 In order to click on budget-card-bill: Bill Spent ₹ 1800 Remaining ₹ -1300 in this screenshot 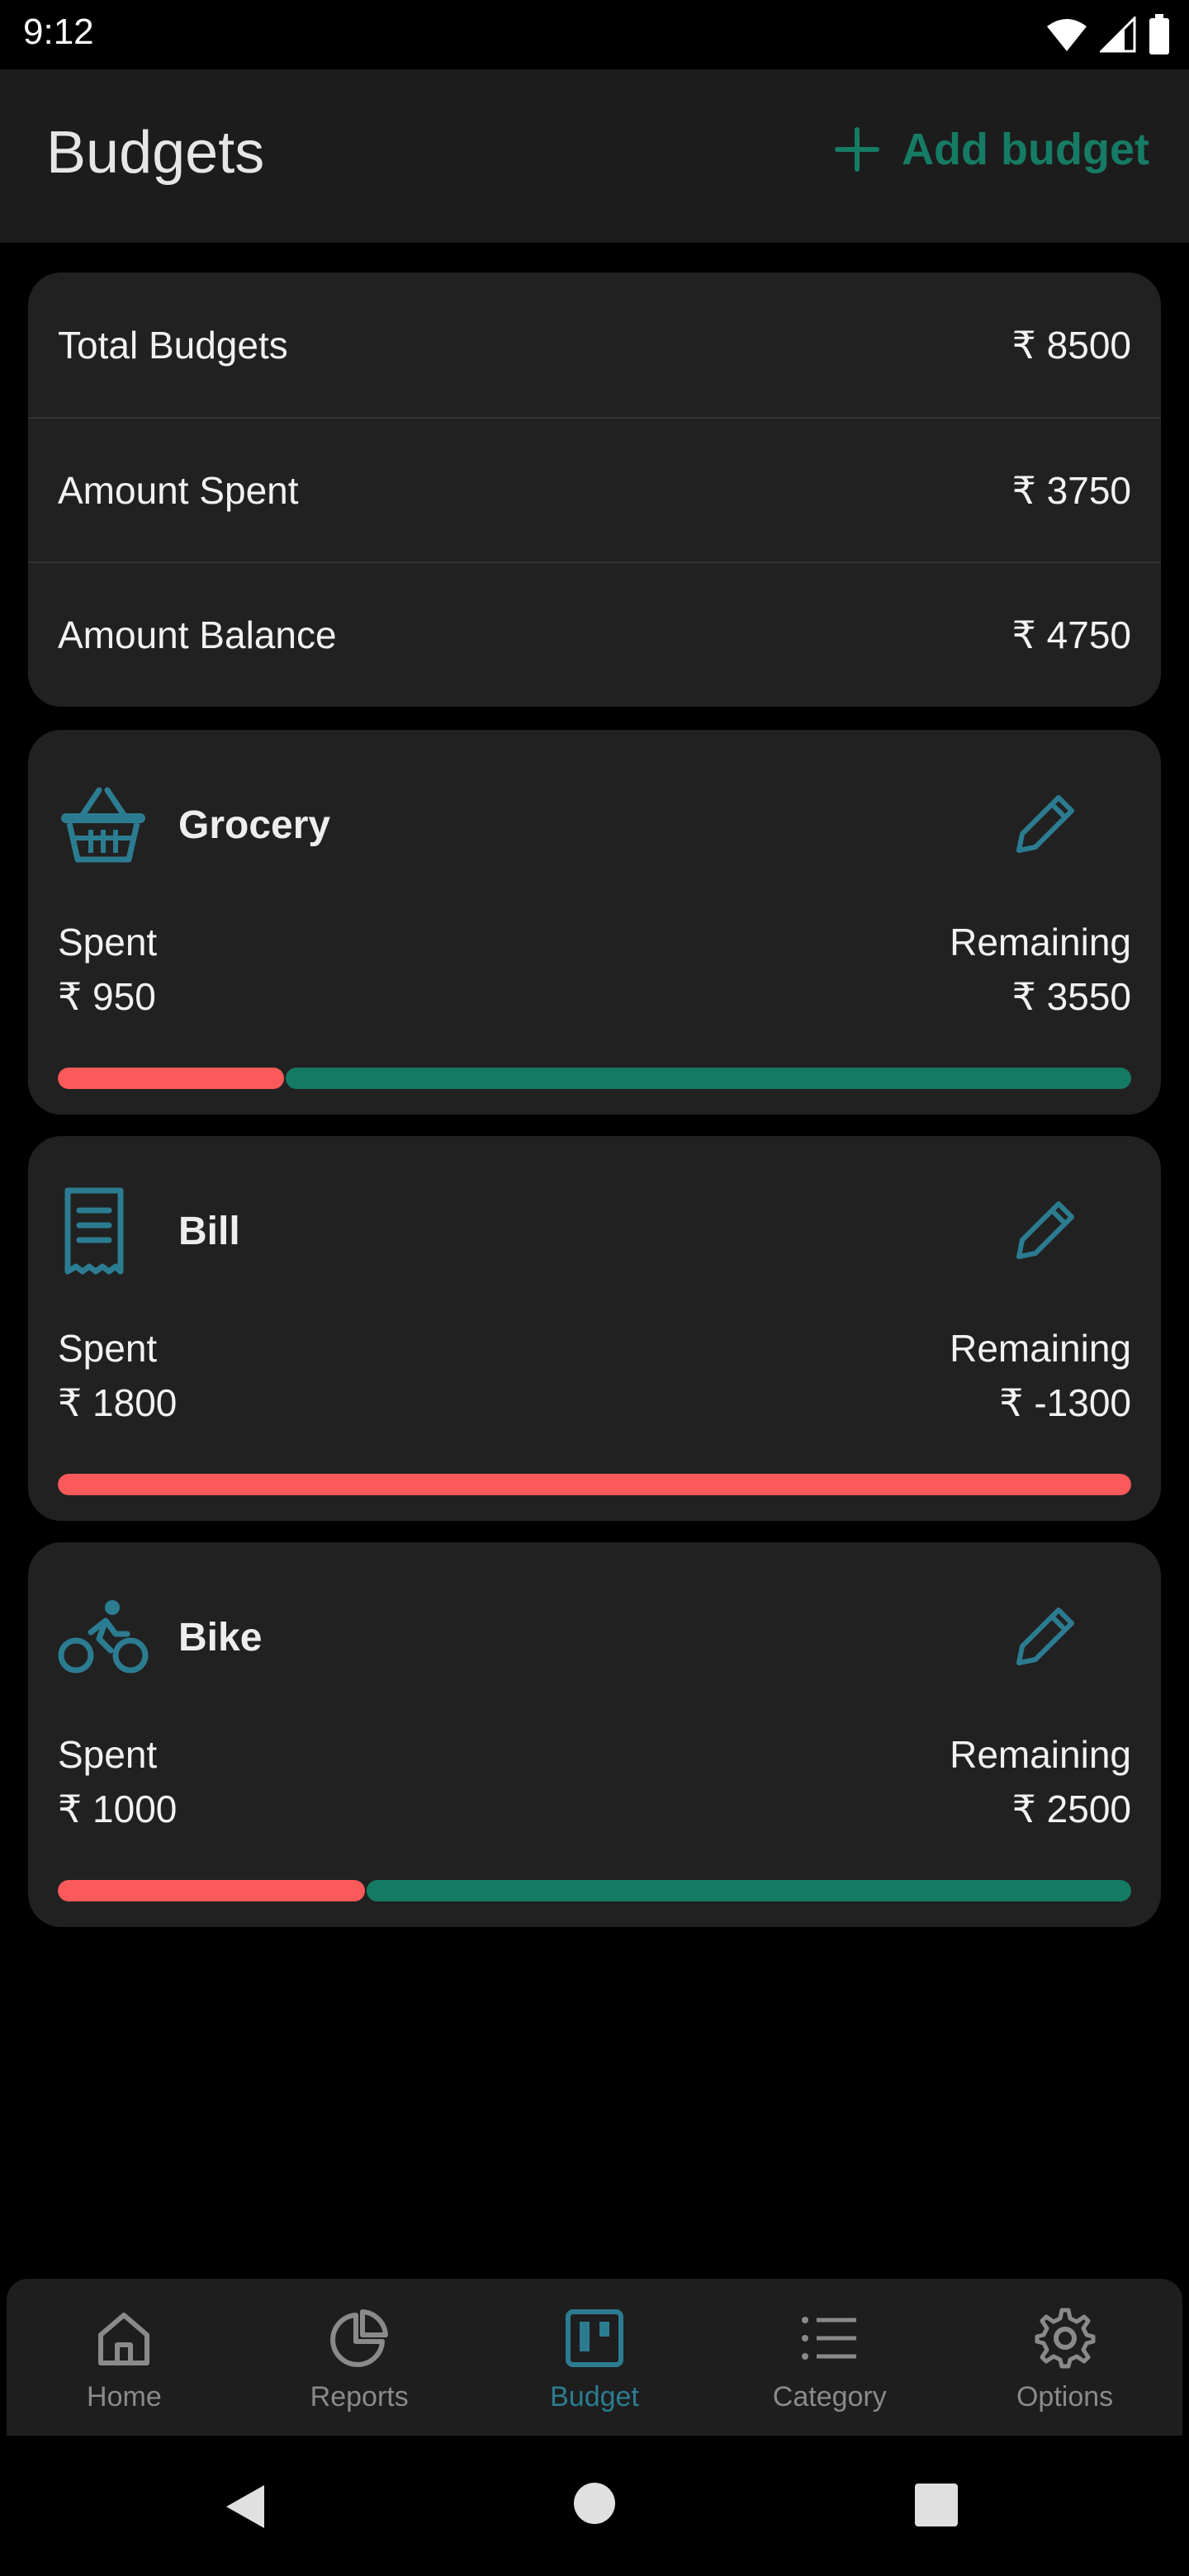, I will do `click(594, 1328)`.